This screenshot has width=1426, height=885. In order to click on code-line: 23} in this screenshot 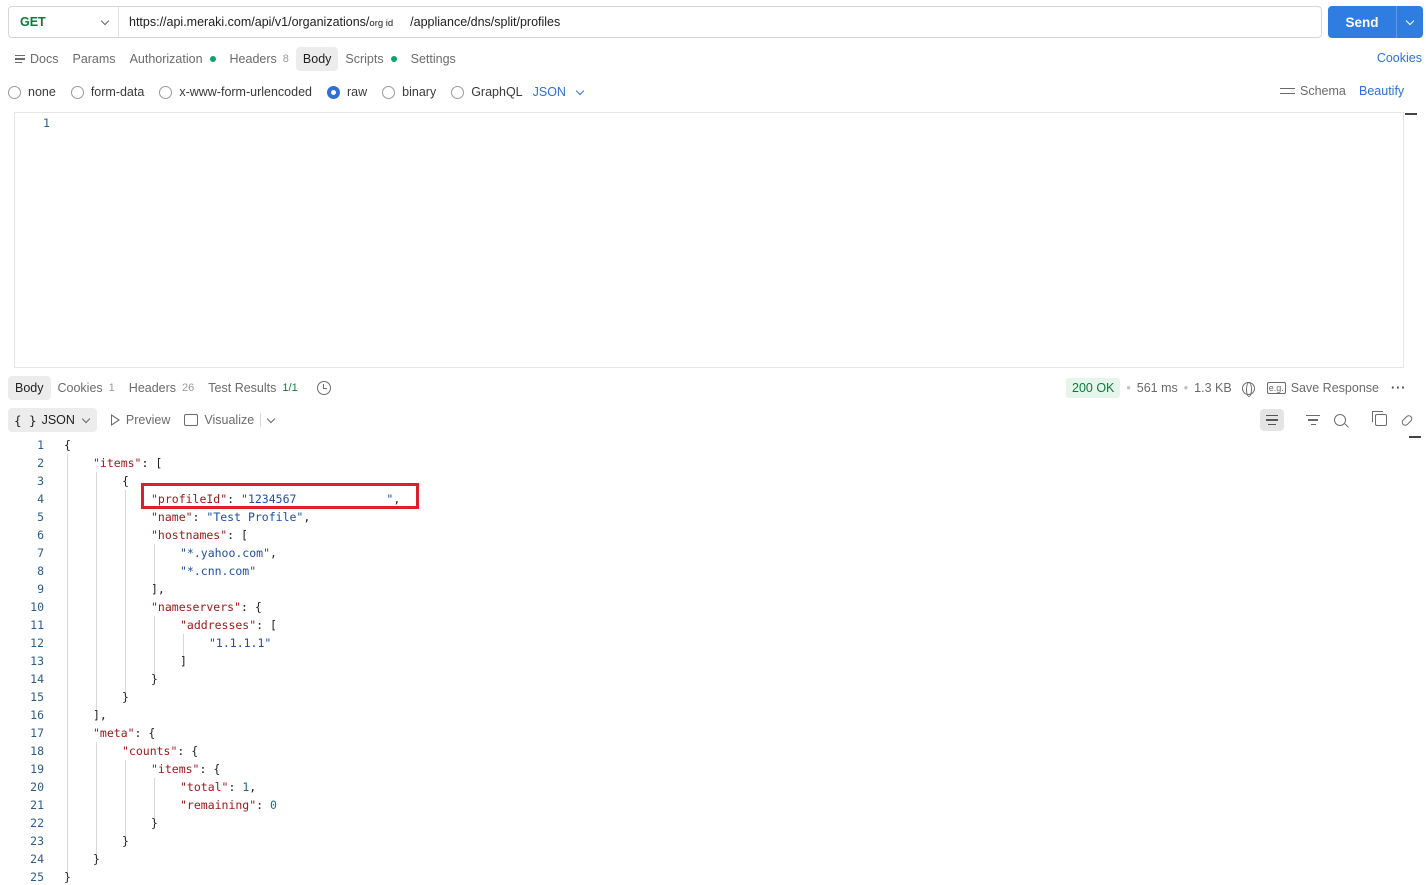, I will do `click(705, 841)`.